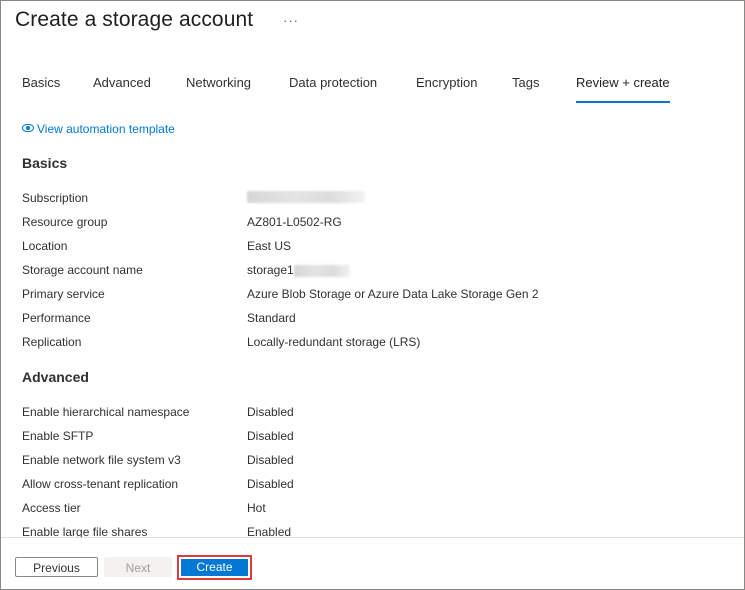 This screenshot has width=745, height=590. What do you see at coordinates (56, 567) in the screenshot?
I see `previous-button: Previous` at bounding box center [56, 567].